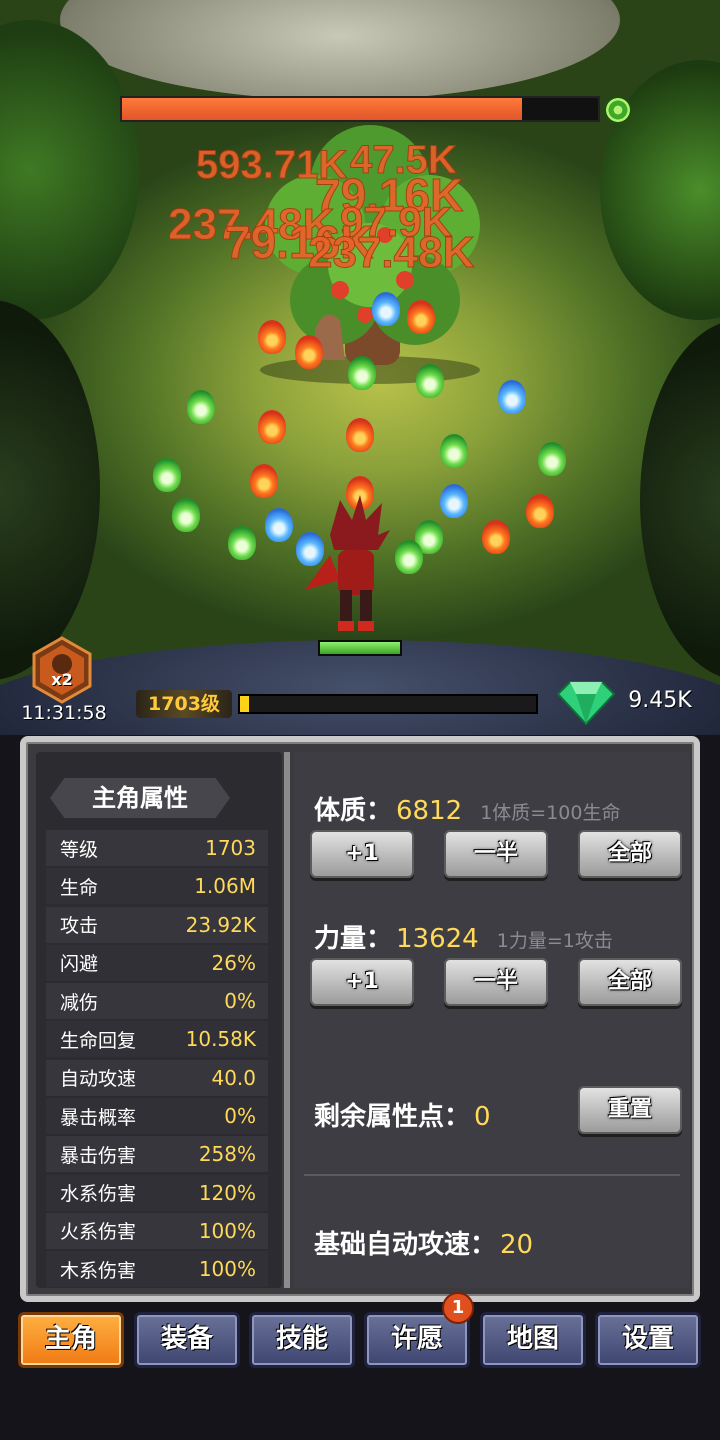  I want to click on hero-hp-bar, so click(360, 648).